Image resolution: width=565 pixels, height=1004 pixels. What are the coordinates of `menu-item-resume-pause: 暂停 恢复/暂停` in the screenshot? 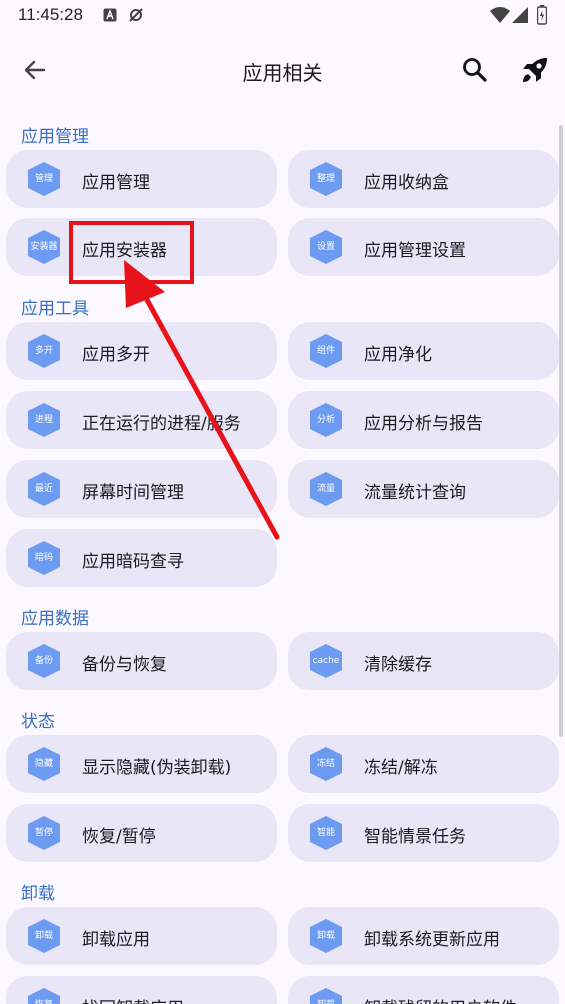 It's located at (141, 833).